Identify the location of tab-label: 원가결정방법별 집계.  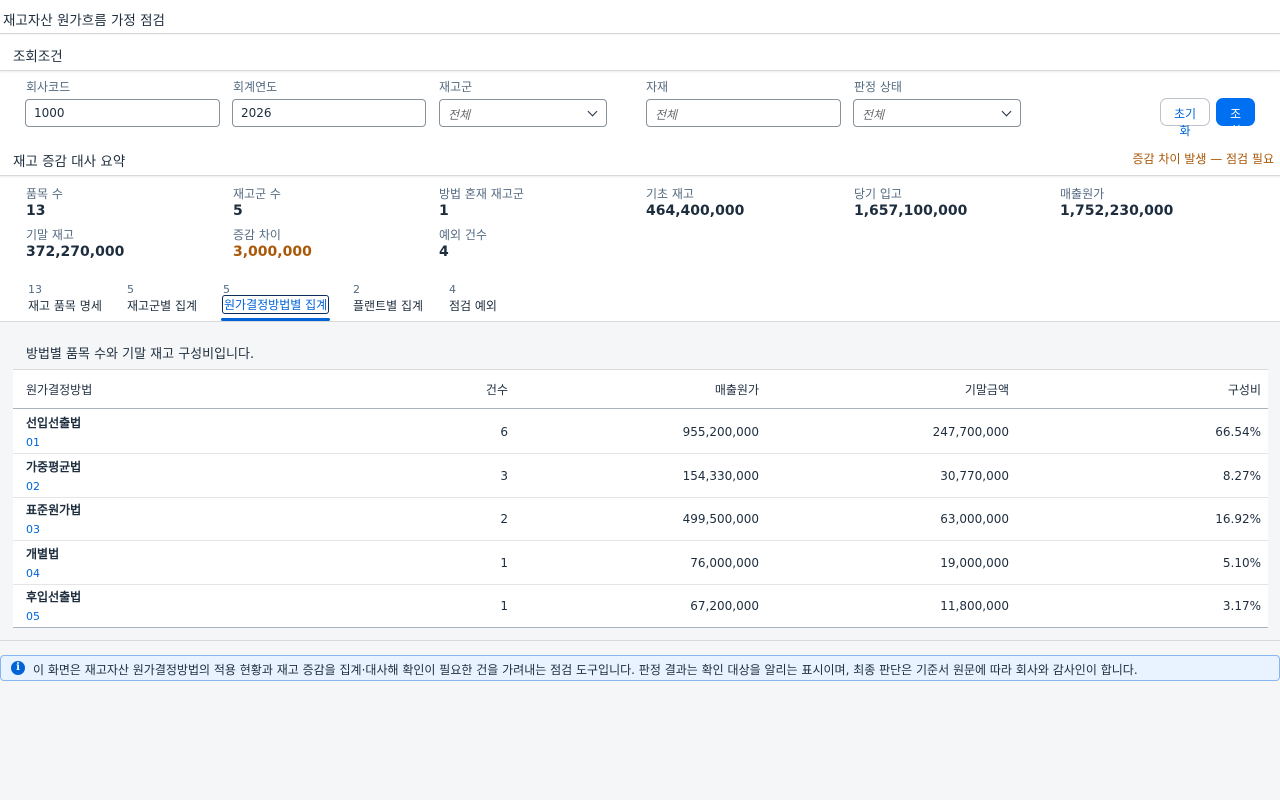
(276, 304).